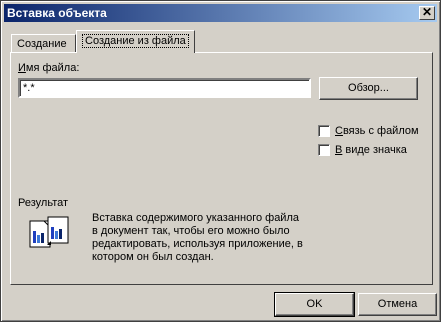  I want to click on display-as-icon-checkbox, so click(324, 150).